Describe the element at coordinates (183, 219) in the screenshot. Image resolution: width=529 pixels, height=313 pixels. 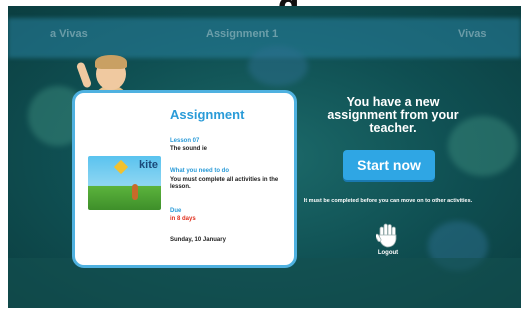
I see `due-countdown: in 8 days` at that location.